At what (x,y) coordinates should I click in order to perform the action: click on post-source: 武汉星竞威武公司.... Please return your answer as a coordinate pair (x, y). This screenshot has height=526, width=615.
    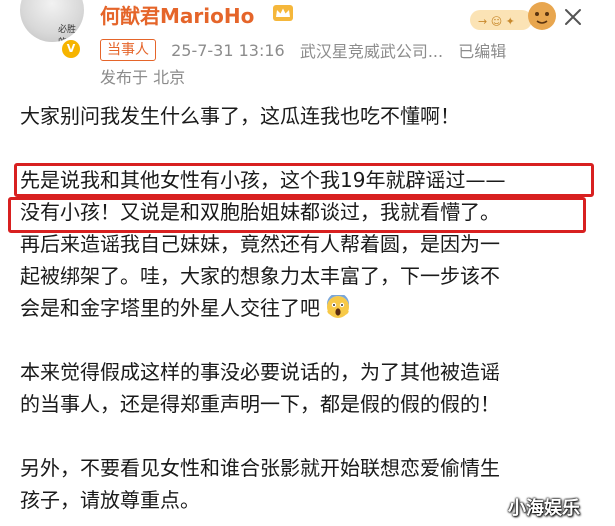
    Looking at the image, I should click on (371, 51).